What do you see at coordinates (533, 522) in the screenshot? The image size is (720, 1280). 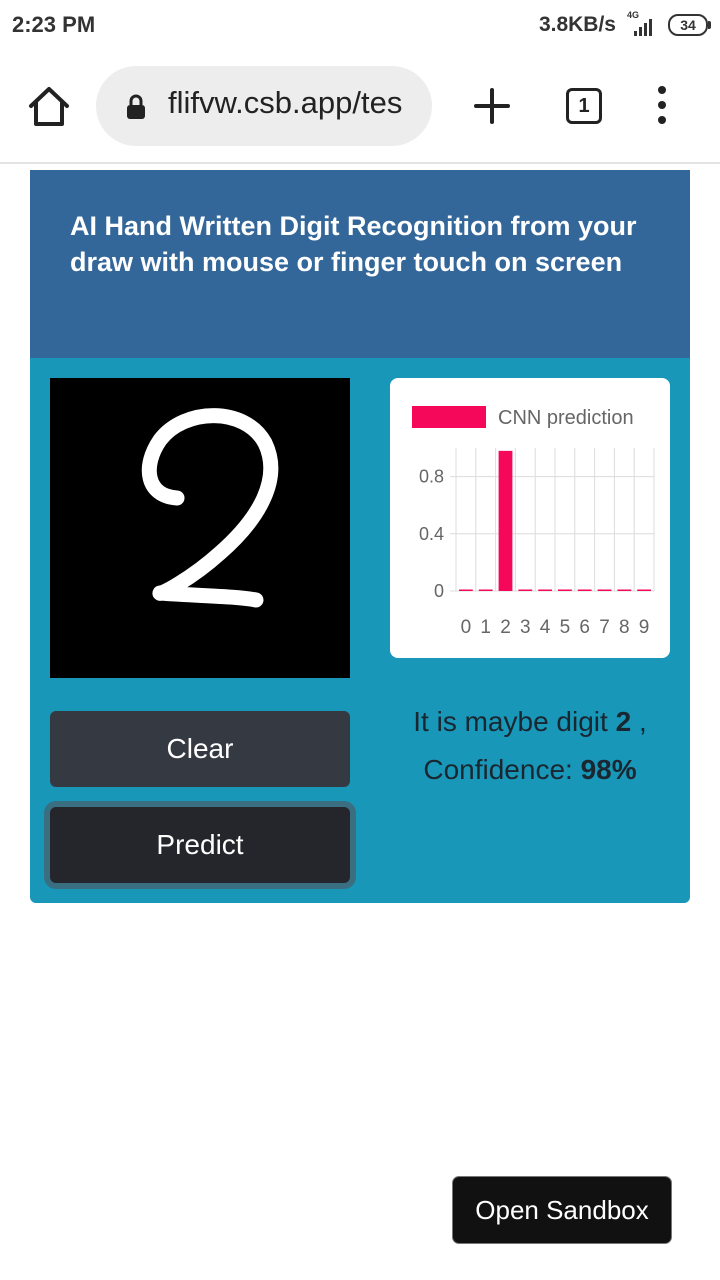 I see `prediction-chart-svg: CNN prediction 0.80.40 0123456789` at bounding box center [533, 522].